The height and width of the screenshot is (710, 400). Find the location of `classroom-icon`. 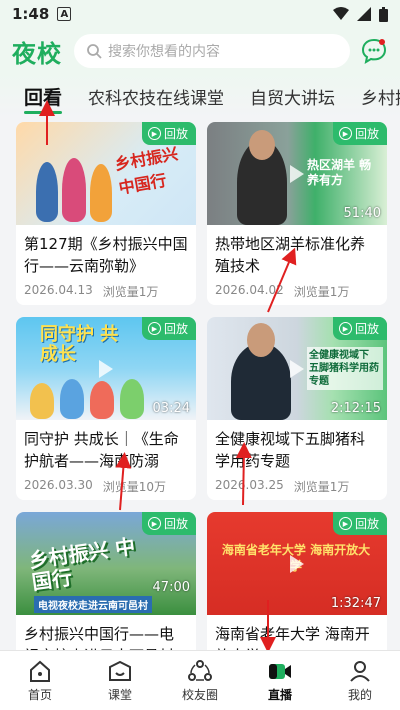

classroom-icon is located at coordinates (120, 670).